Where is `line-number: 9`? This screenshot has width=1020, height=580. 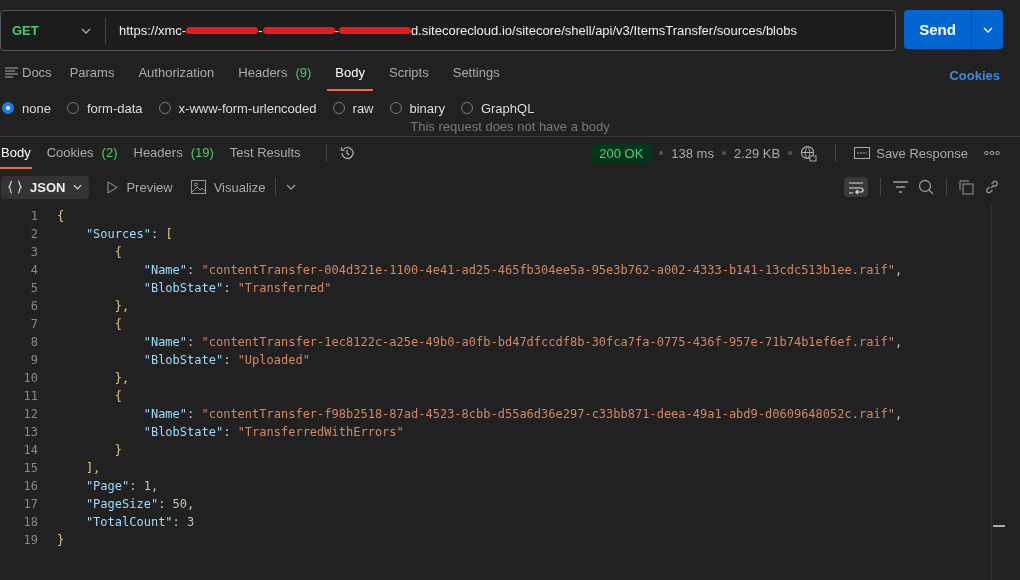 line-number: 9 is located at coordinates (33, 360).